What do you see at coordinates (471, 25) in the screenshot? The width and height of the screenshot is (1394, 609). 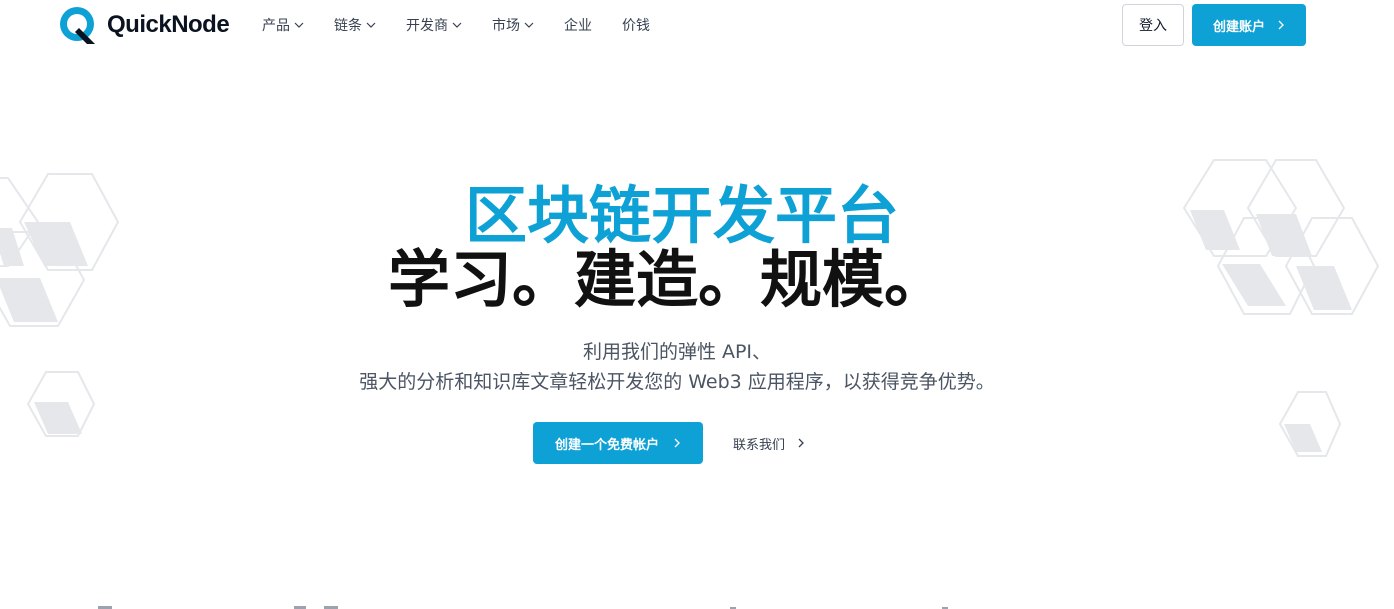 I see `main-nav: 产品 链条 开发商 市场 企业 价钱` at bounding box center [471, 25].